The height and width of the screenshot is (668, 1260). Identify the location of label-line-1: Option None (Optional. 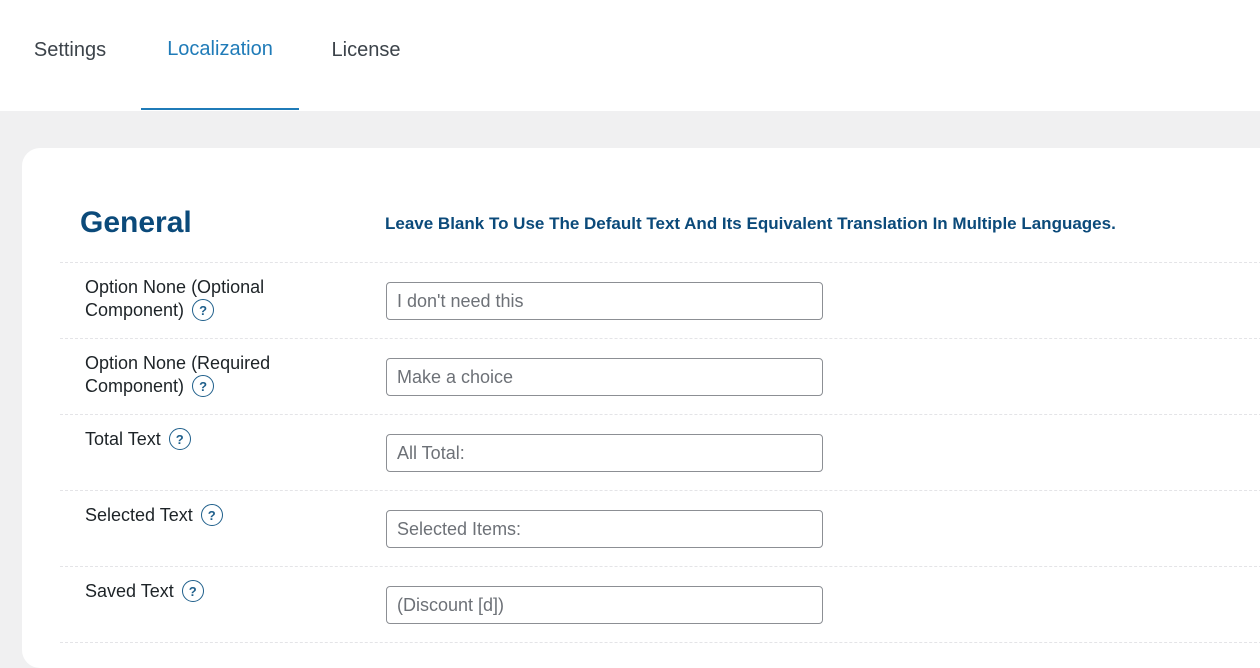
(175, 287).